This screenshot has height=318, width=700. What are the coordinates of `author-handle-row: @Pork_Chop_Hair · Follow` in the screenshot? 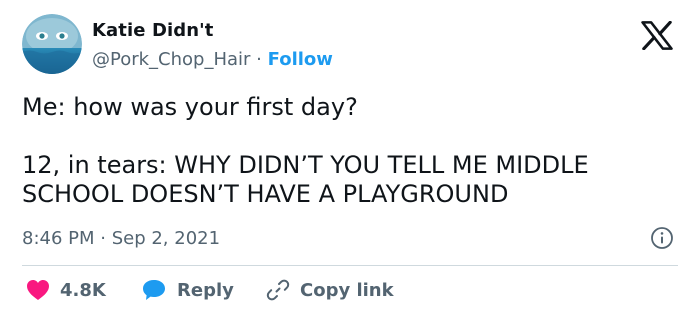 It's located at (212, 59).